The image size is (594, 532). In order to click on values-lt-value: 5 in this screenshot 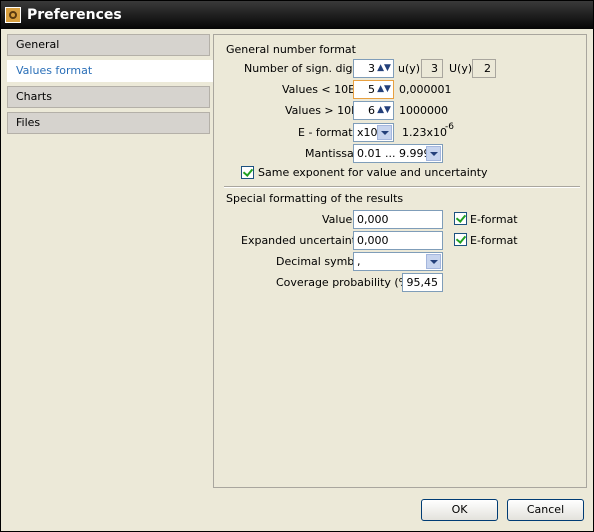, I will do `click(371, 89)`.